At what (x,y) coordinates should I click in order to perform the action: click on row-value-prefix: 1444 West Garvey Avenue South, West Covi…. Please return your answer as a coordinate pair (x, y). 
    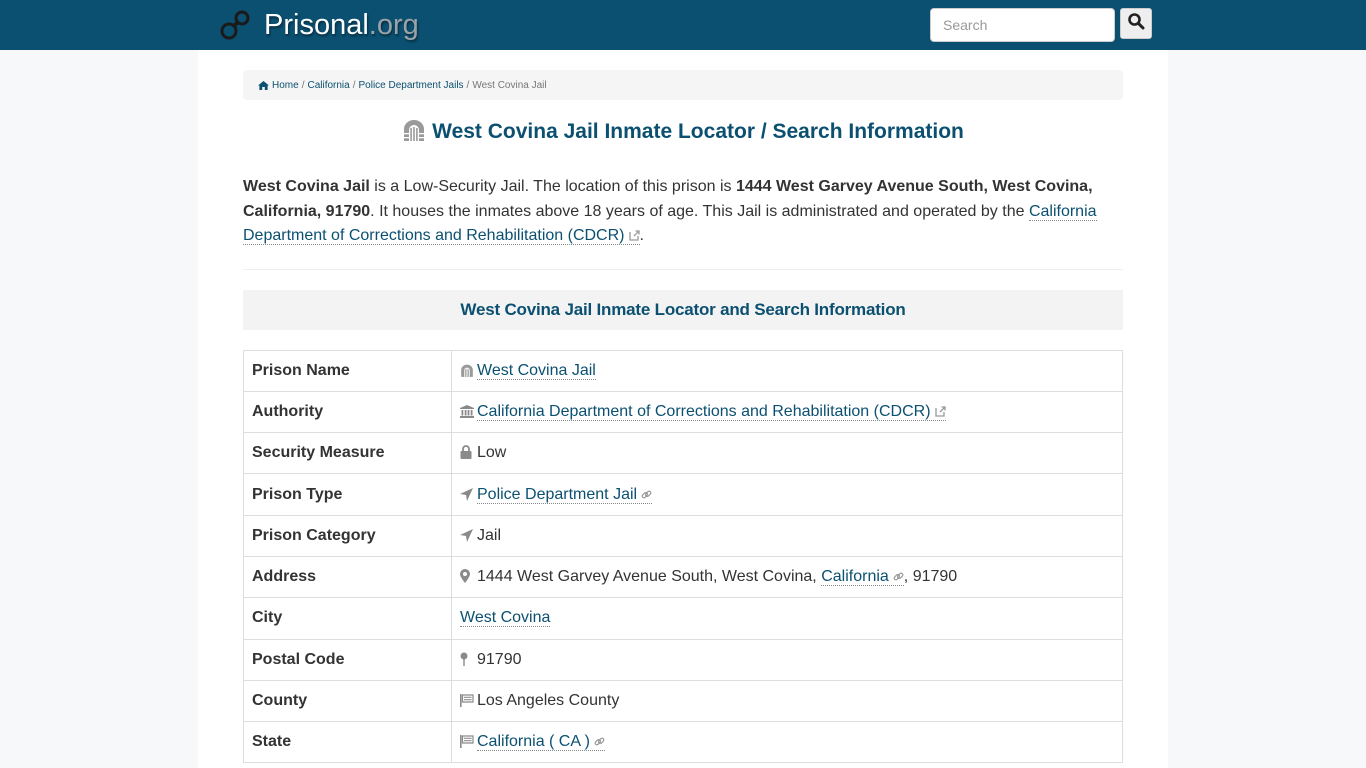
    Looking at the image, I should click on (649, 577).